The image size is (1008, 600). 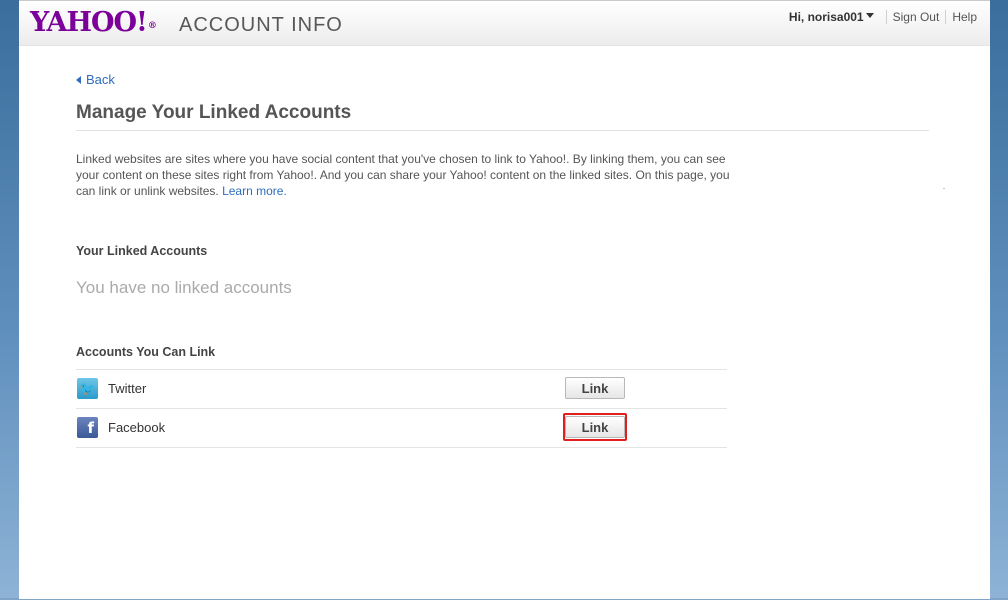 I want to click on window-frame-right, so click(x=999, y=300).